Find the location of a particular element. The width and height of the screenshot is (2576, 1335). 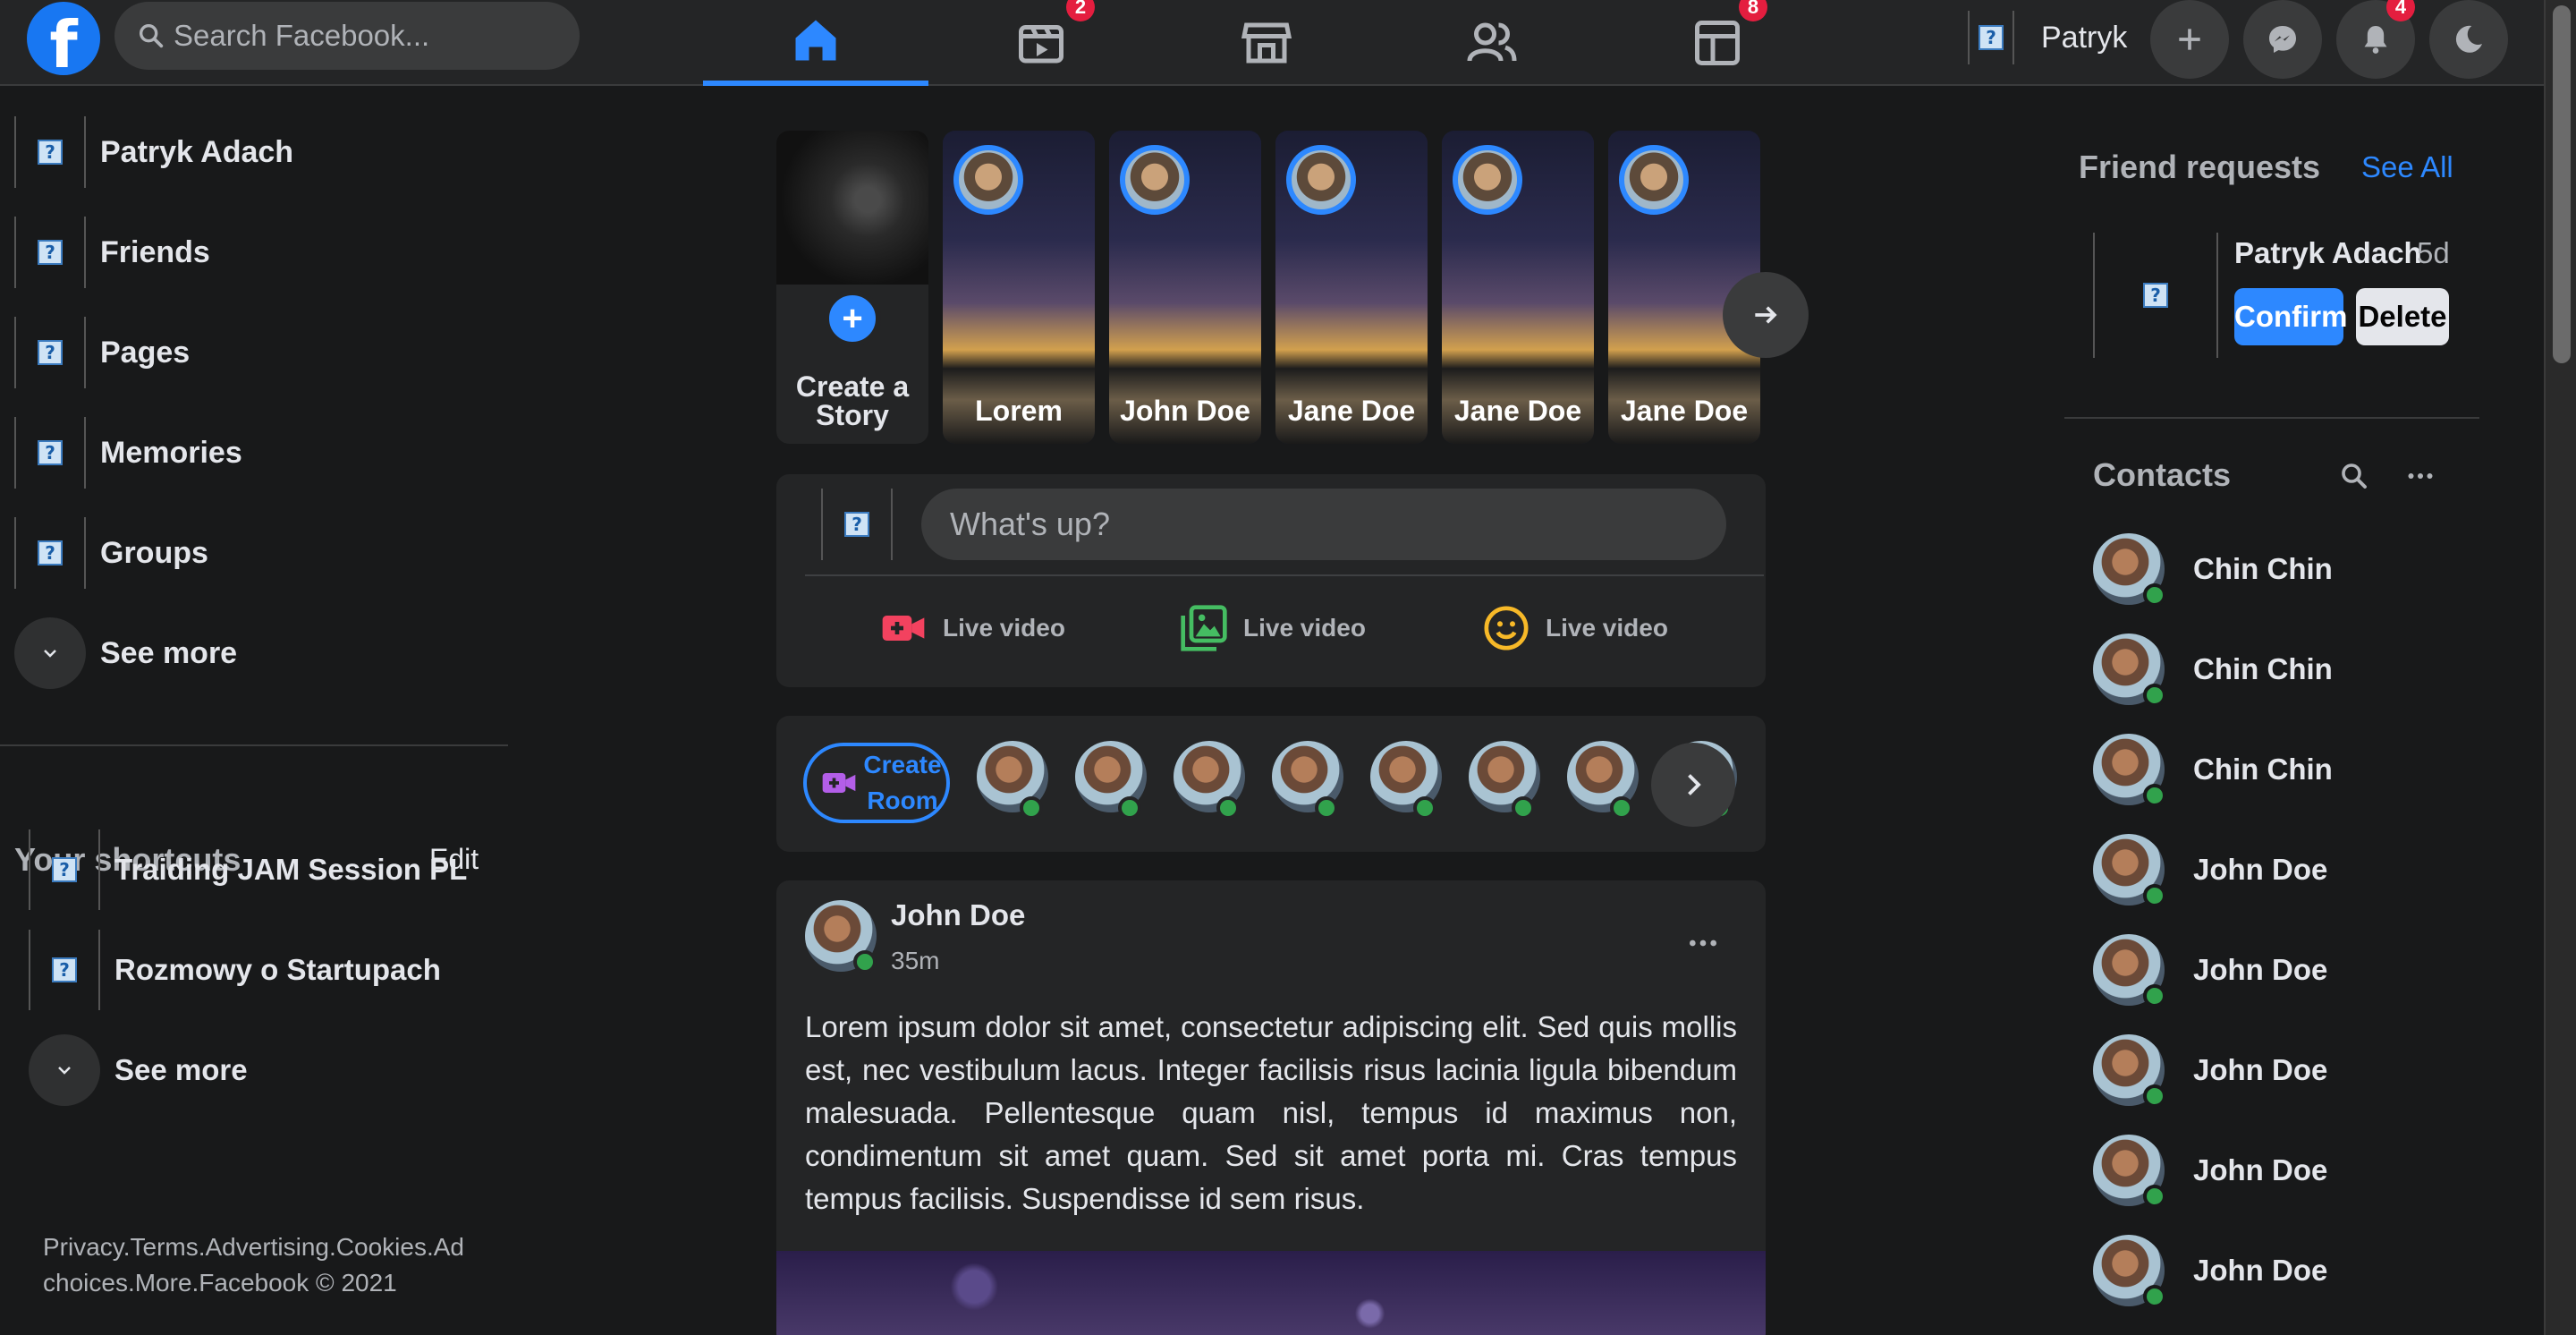

messenger-icon is located at coordinates (2282, 39).